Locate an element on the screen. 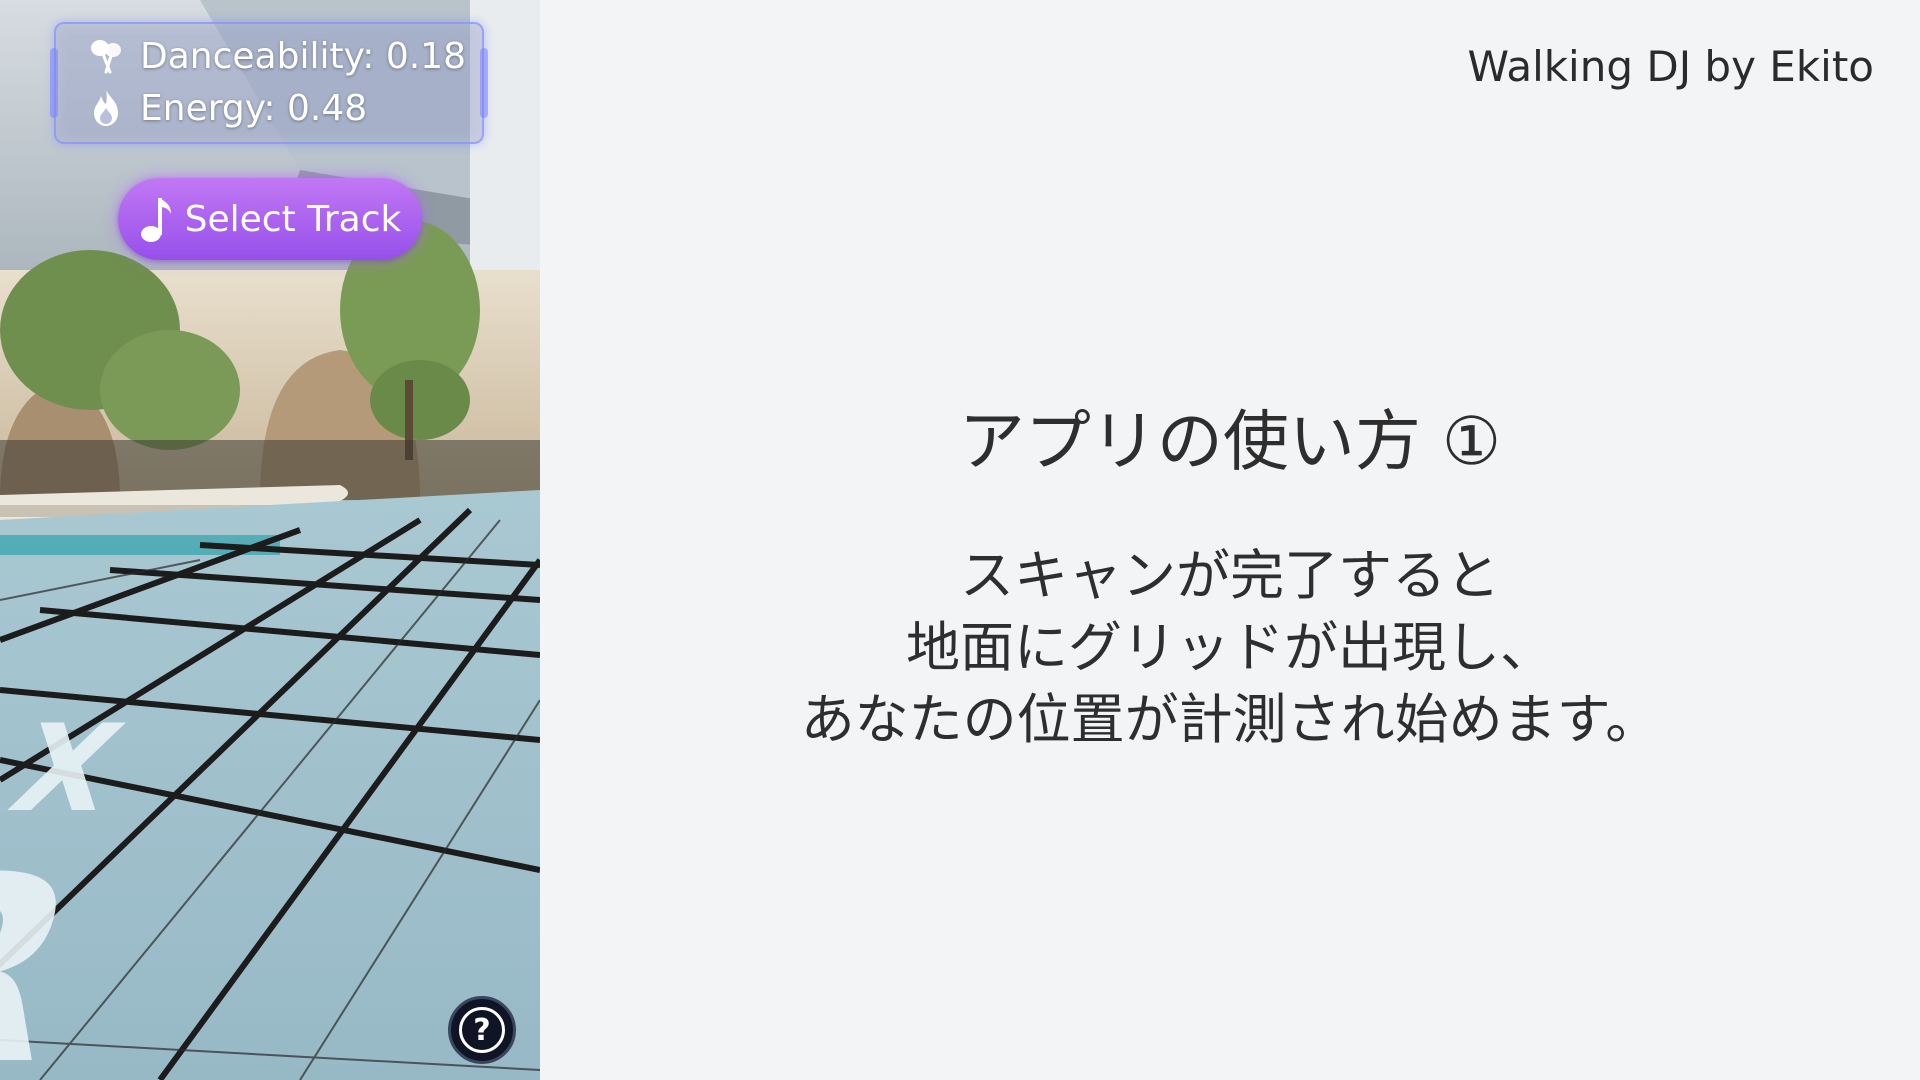 The image size is (1920, 1080). slide-title: アプリの使い方 ① is located at coordinates (1230, 441).